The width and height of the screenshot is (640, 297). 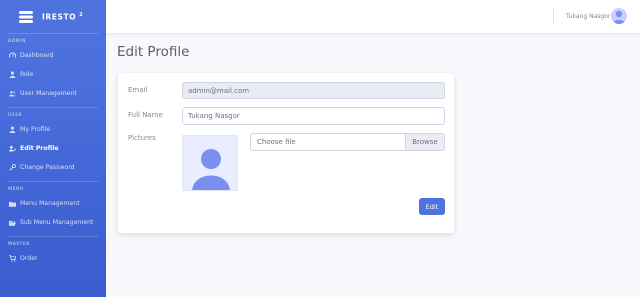 What do you see at coordinates (153, 52) in the screenshot?
I see `page-title: Edit Profile` at bounding box center [153, 52].